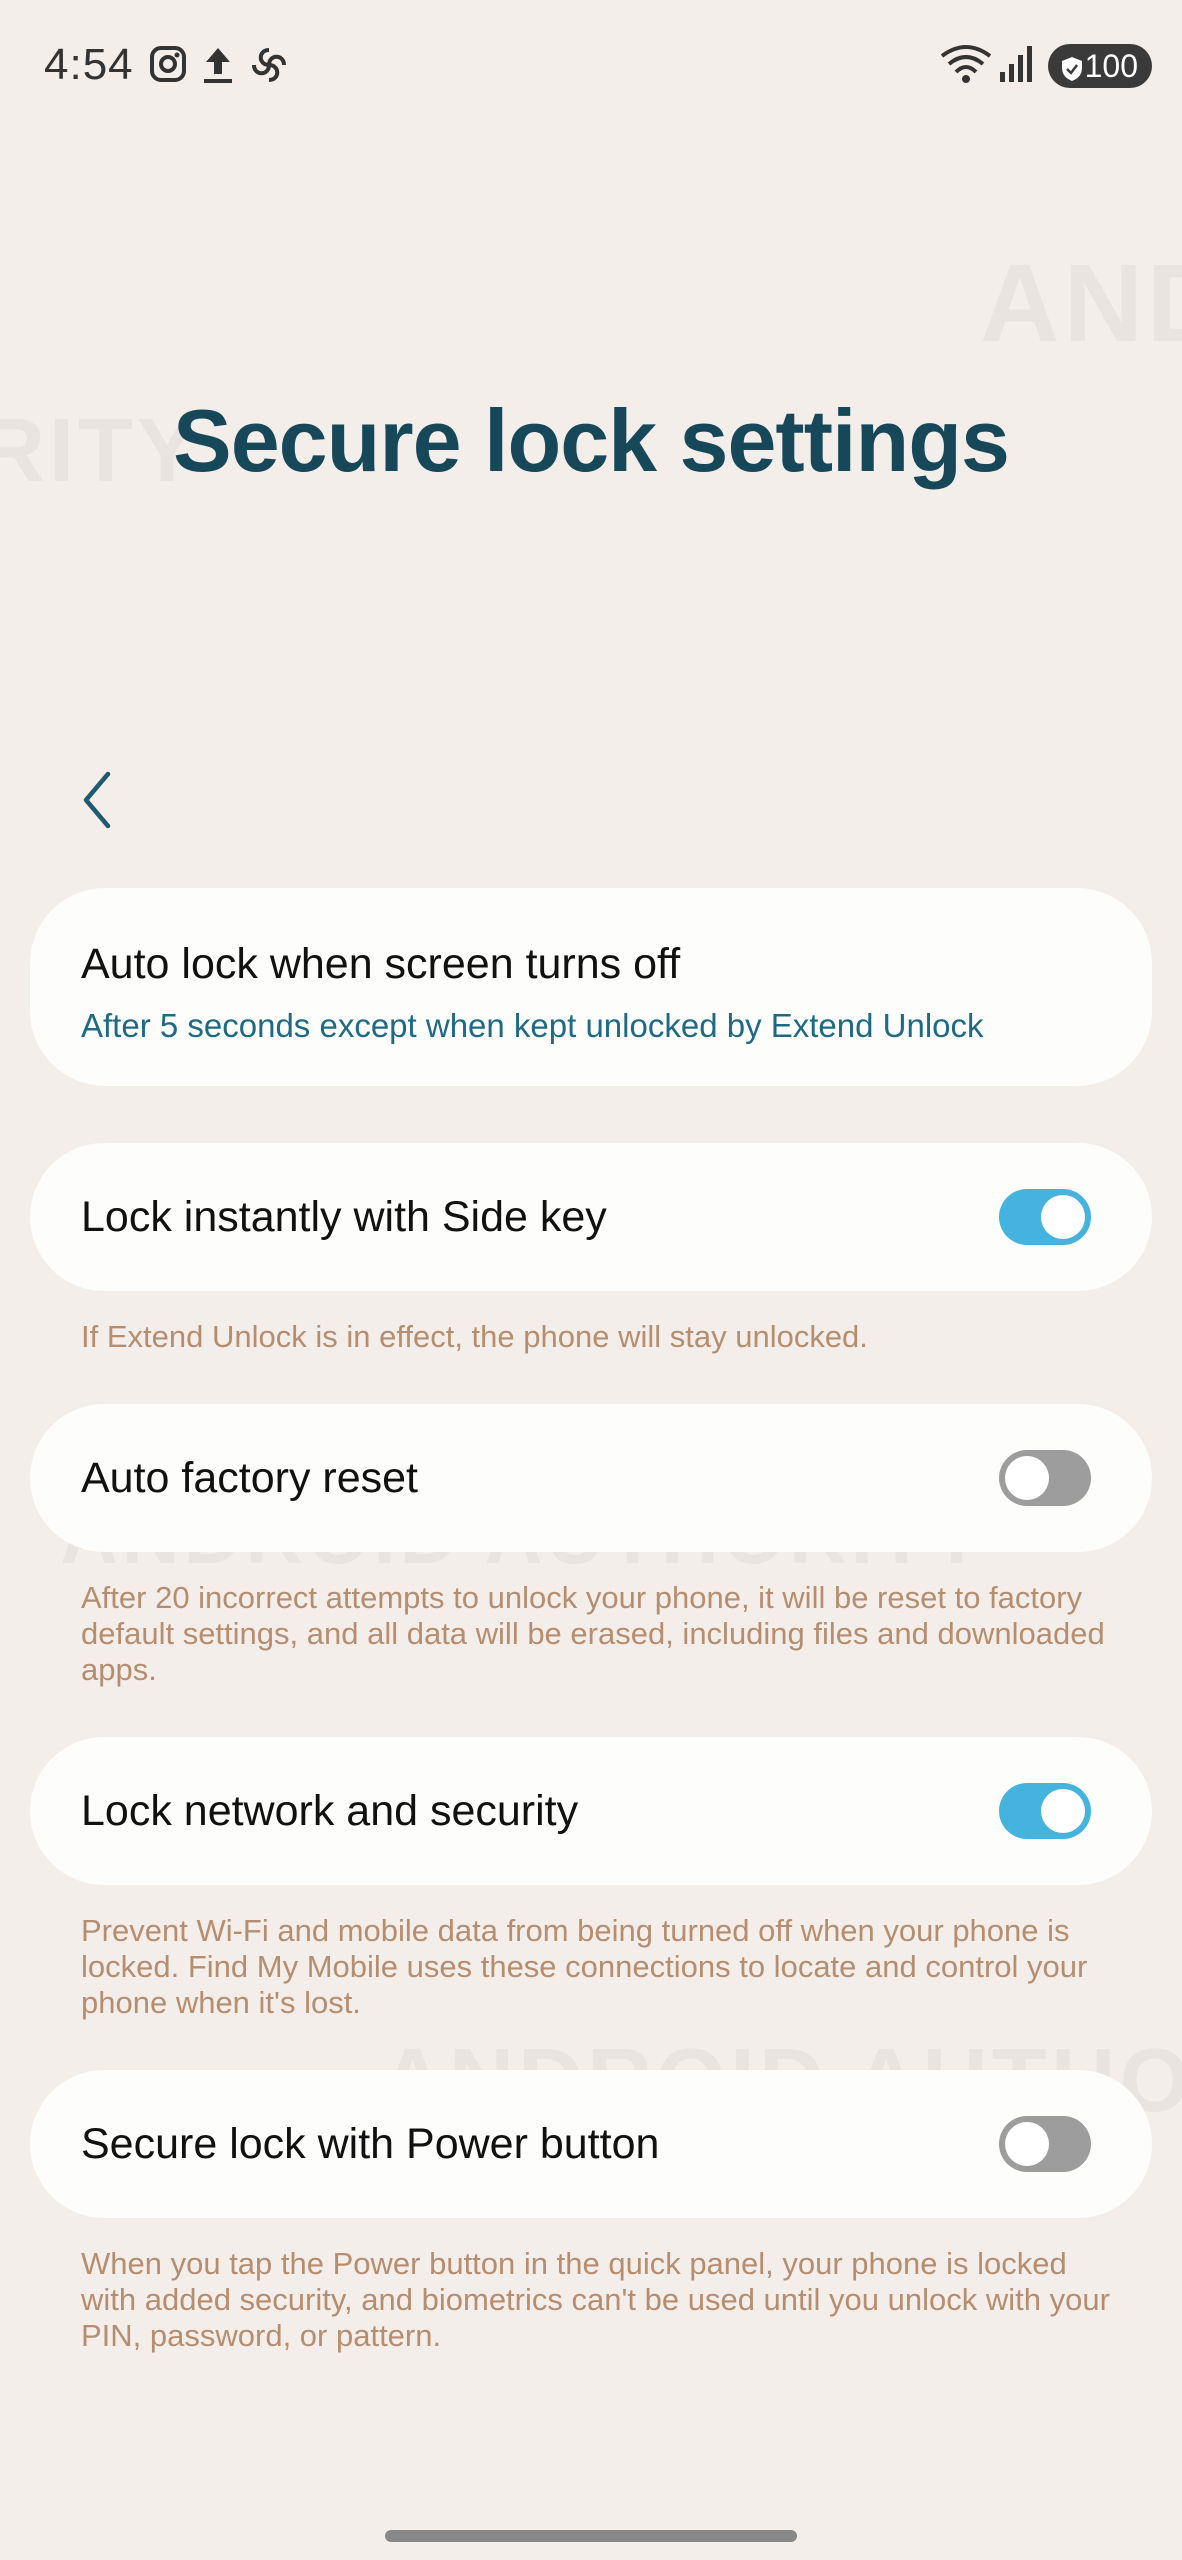 Image resolution: width=1182 pixels, height=2560 pixels. I want to click on back-button, so click(103, 800).